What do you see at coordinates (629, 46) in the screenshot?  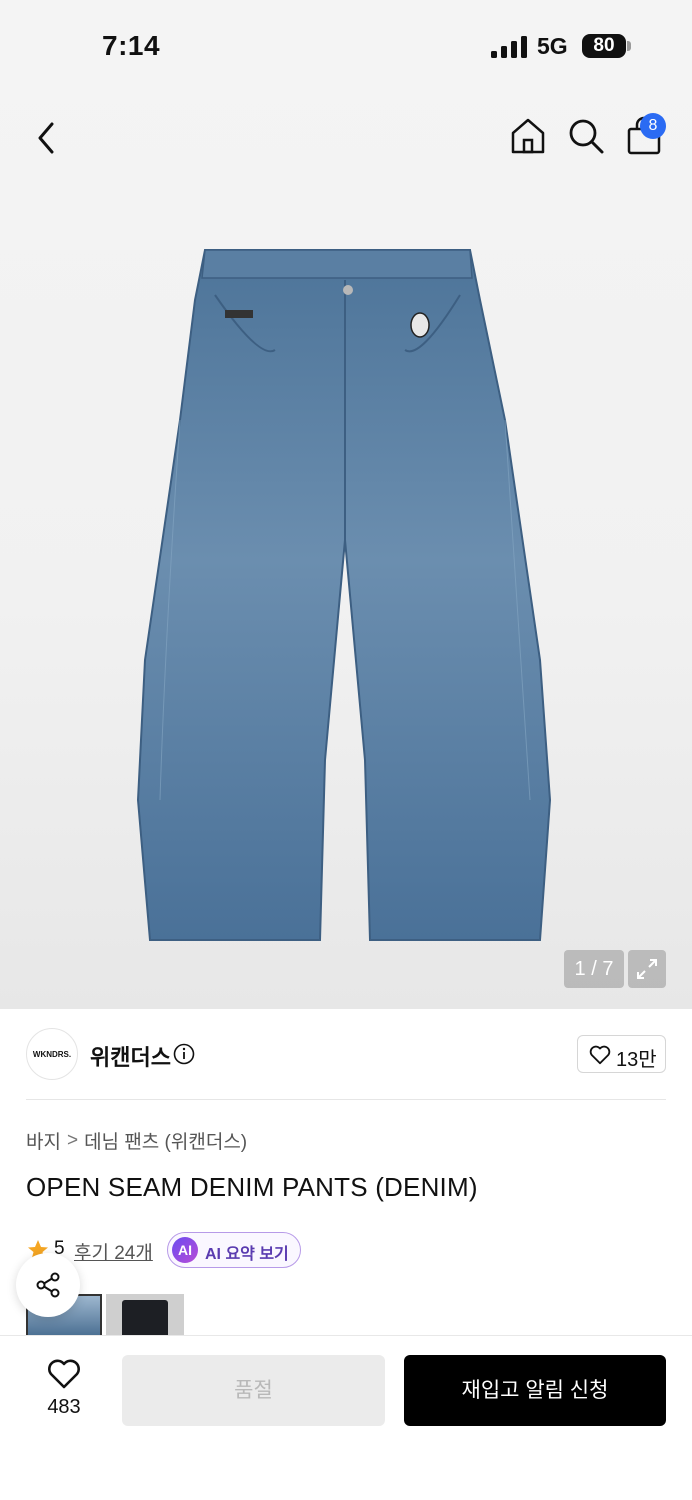 I see `battery-tip` at bounding box center [629, 46].